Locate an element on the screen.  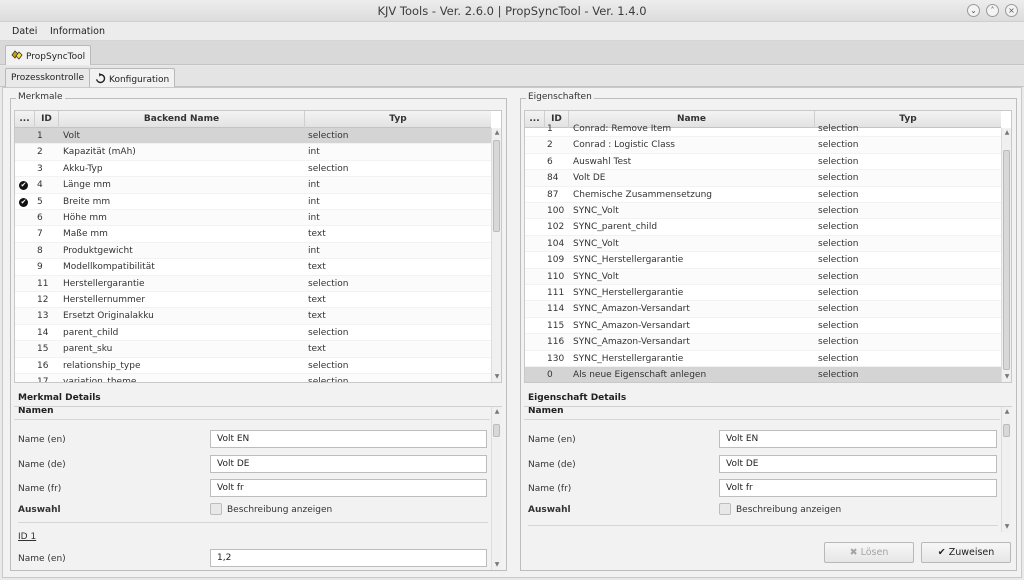
table-row: 3 Akku-Typ selection is located at coordinates (253, 169).